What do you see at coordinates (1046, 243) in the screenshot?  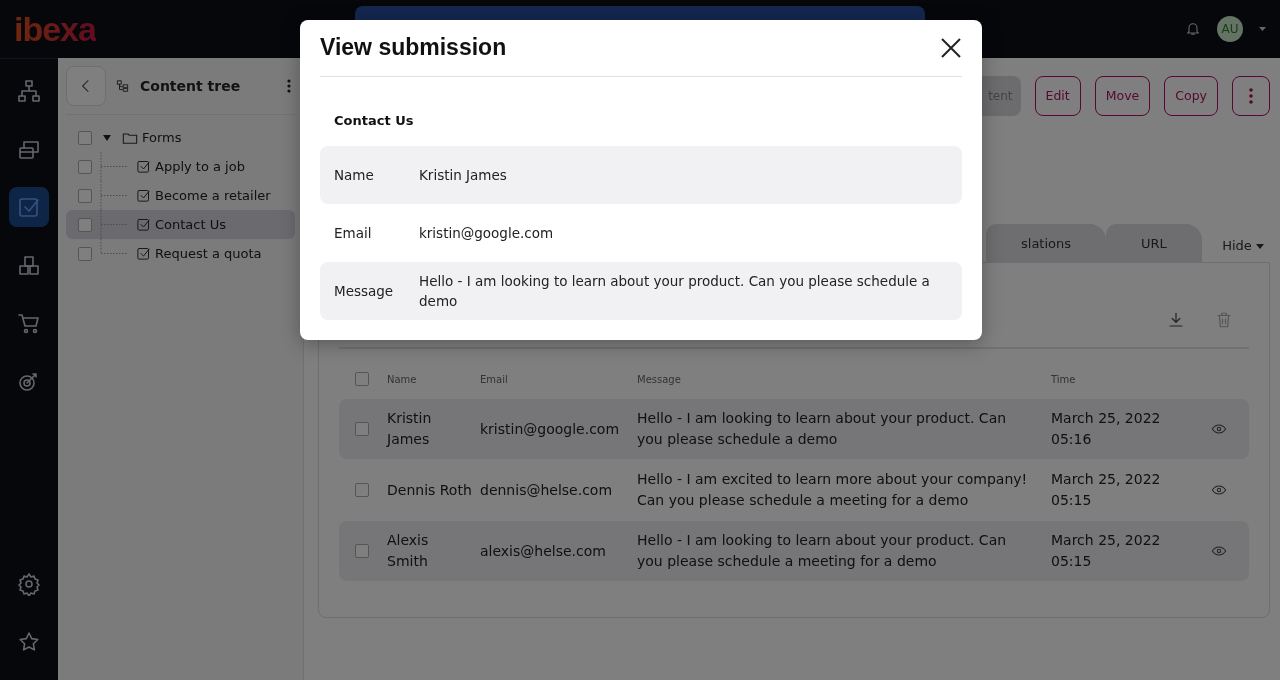 I see `tab: slations` at bounding box center [1046, 243].